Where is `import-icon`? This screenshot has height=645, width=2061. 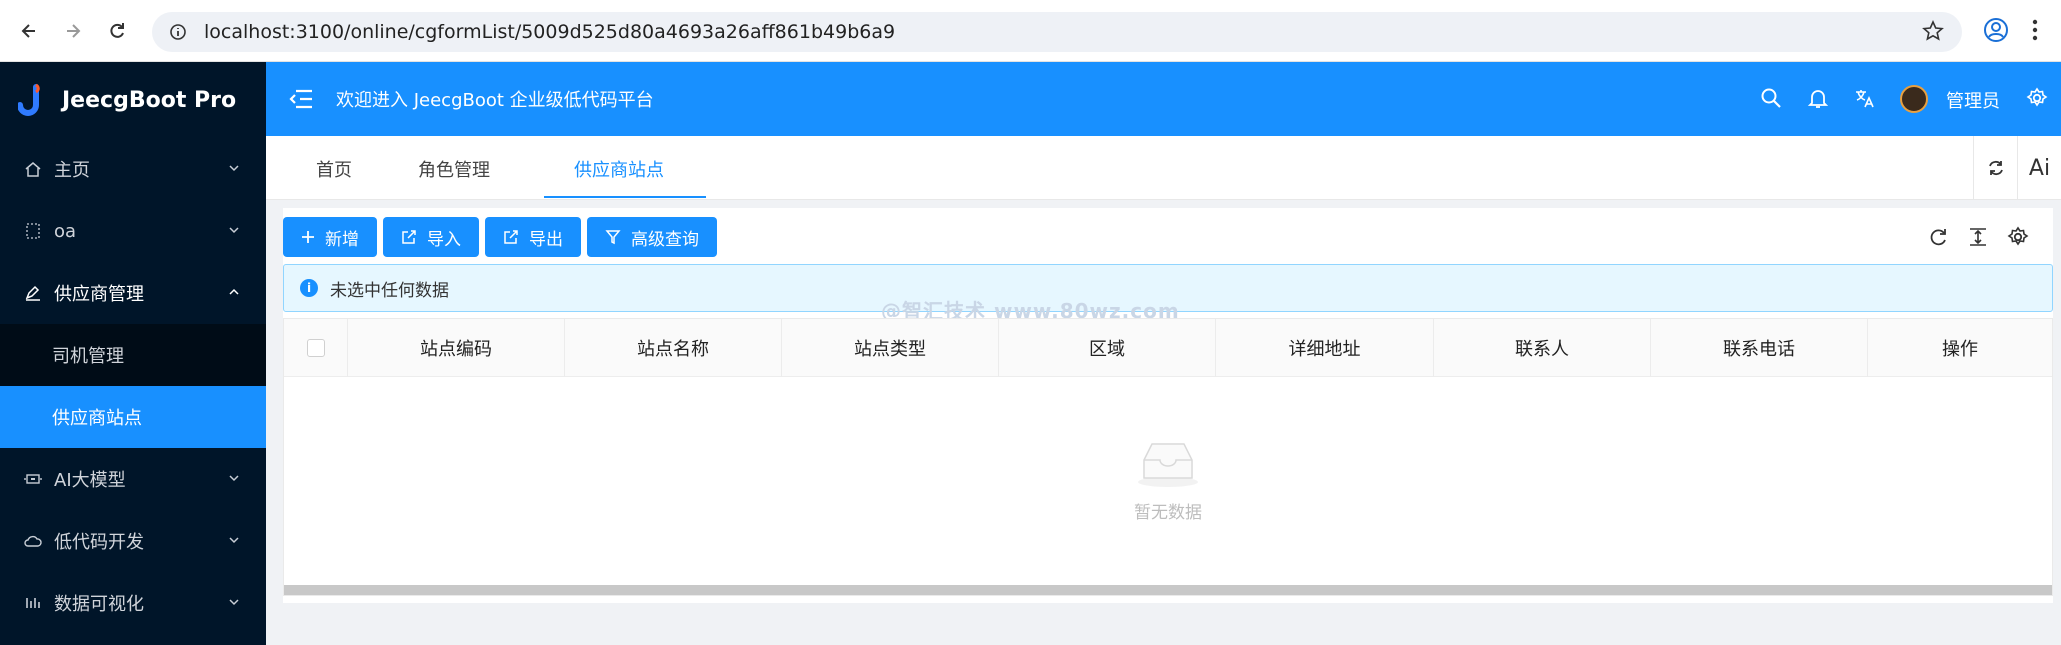 import-icon is located at coordinates (409, 237).